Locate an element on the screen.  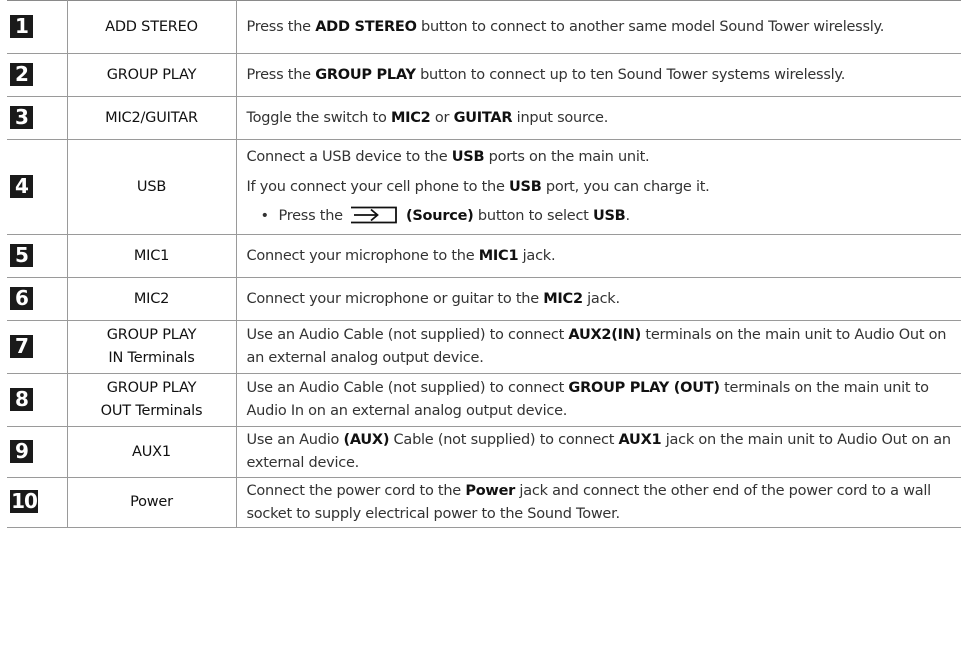
row-label-cell: ADD STEREO is located at coordinates (151, 27).